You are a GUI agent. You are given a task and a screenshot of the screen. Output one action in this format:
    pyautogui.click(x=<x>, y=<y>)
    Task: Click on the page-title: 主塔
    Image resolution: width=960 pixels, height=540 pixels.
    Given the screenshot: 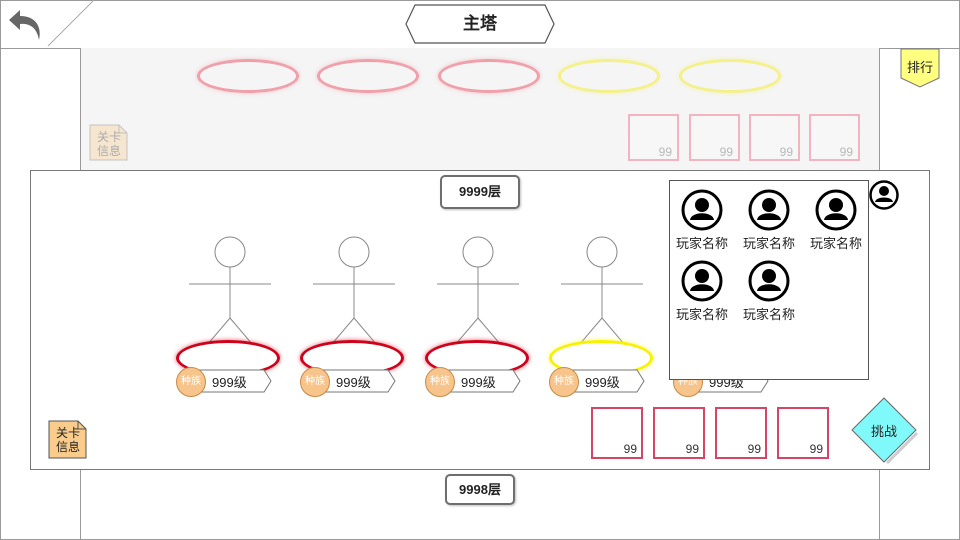 What is the action you would take?
    pyautogui.click(x=480, y=23)
    